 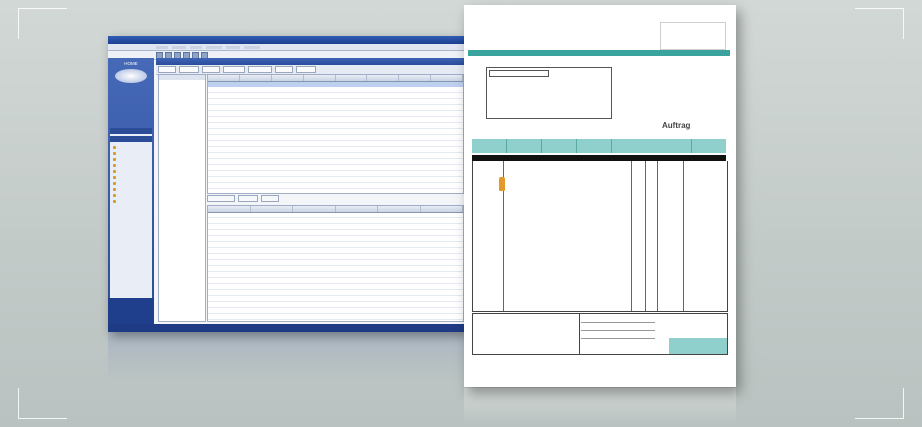 What do you see at coordinates (600, 406) in the screenshot?
I see `document-reflection` at bounding box center [600, 406].